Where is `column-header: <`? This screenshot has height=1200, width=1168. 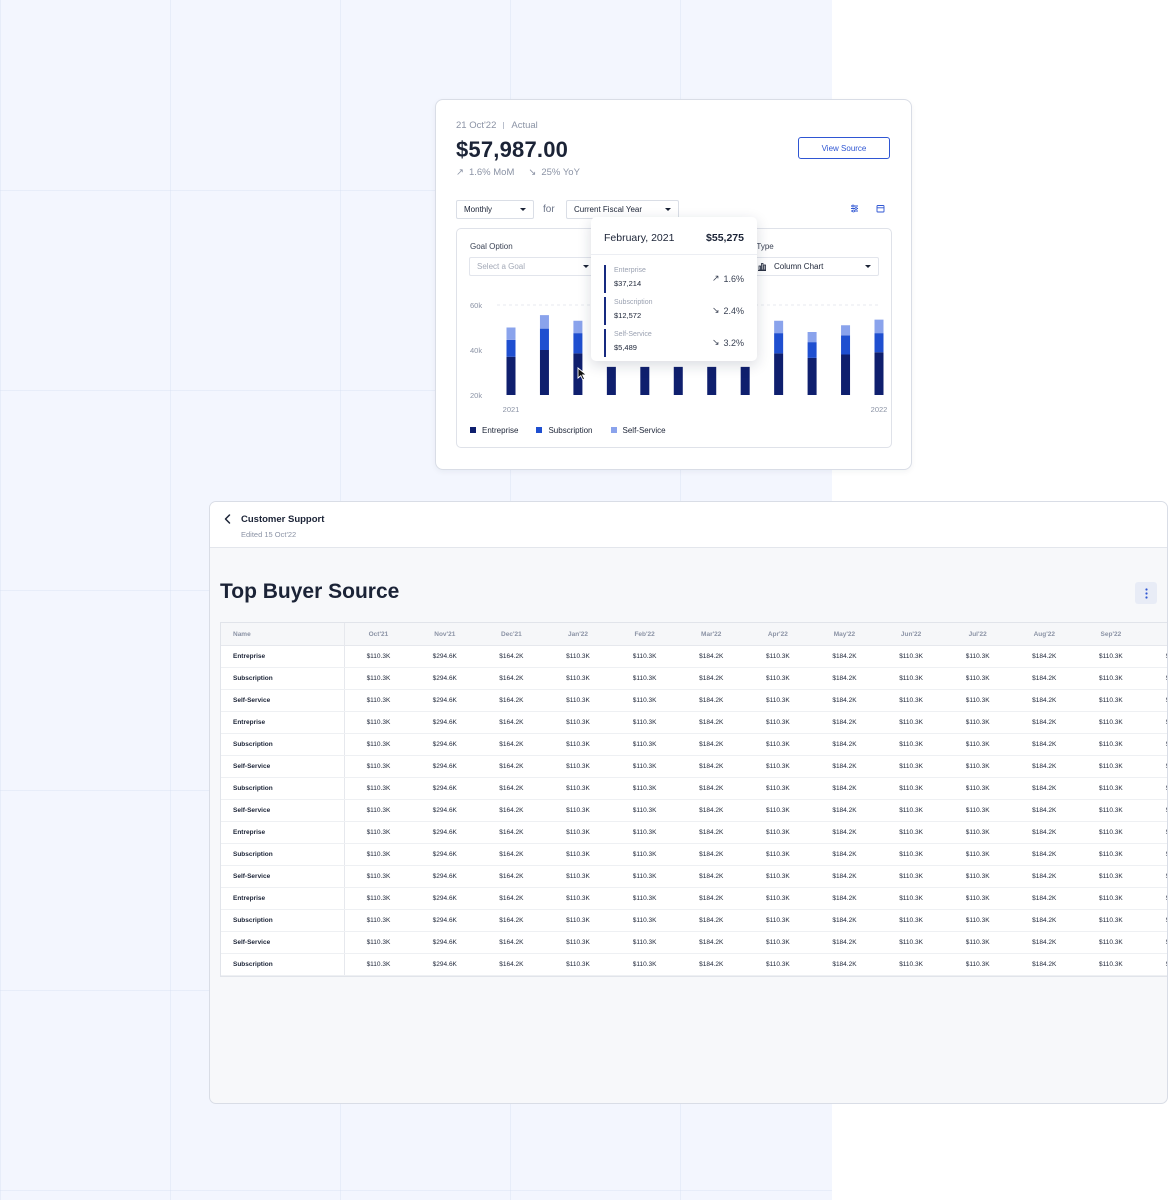 column-header: < is located at coordinates (1155, 634).